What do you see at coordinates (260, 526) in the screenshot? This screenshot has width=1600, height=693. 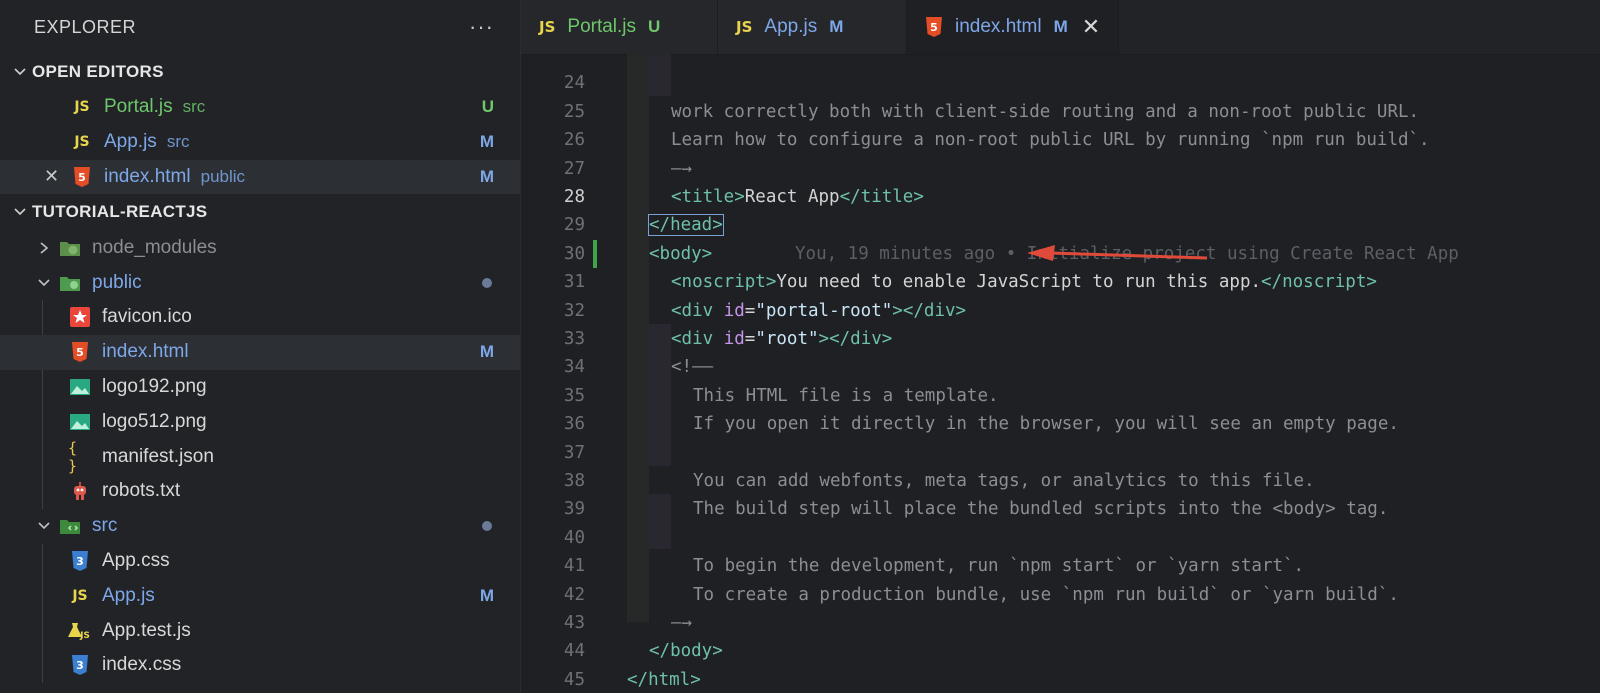 I see `tree-item-src: src` at bounding box center [260, 526].